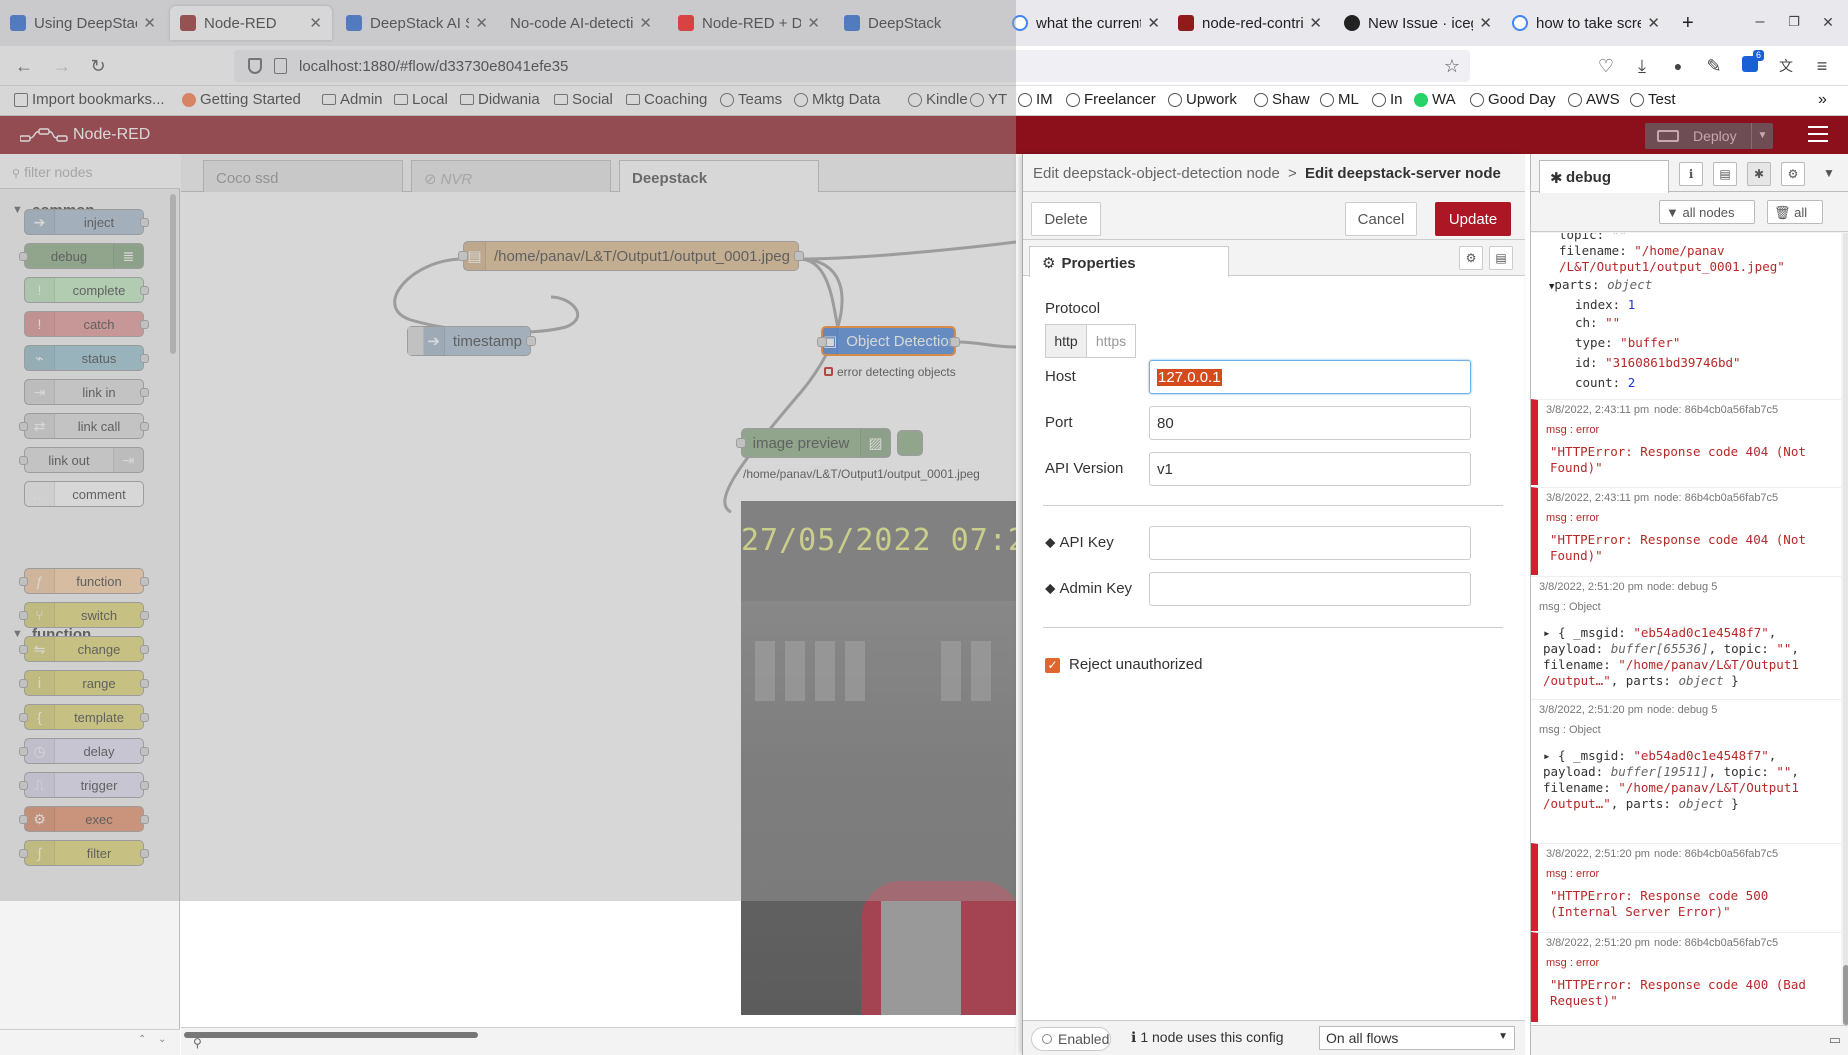 The width and height of the screenshot is (1848, 1055). I want to click on palette-node-link-in: ⇥ link in, so click(86, 392).